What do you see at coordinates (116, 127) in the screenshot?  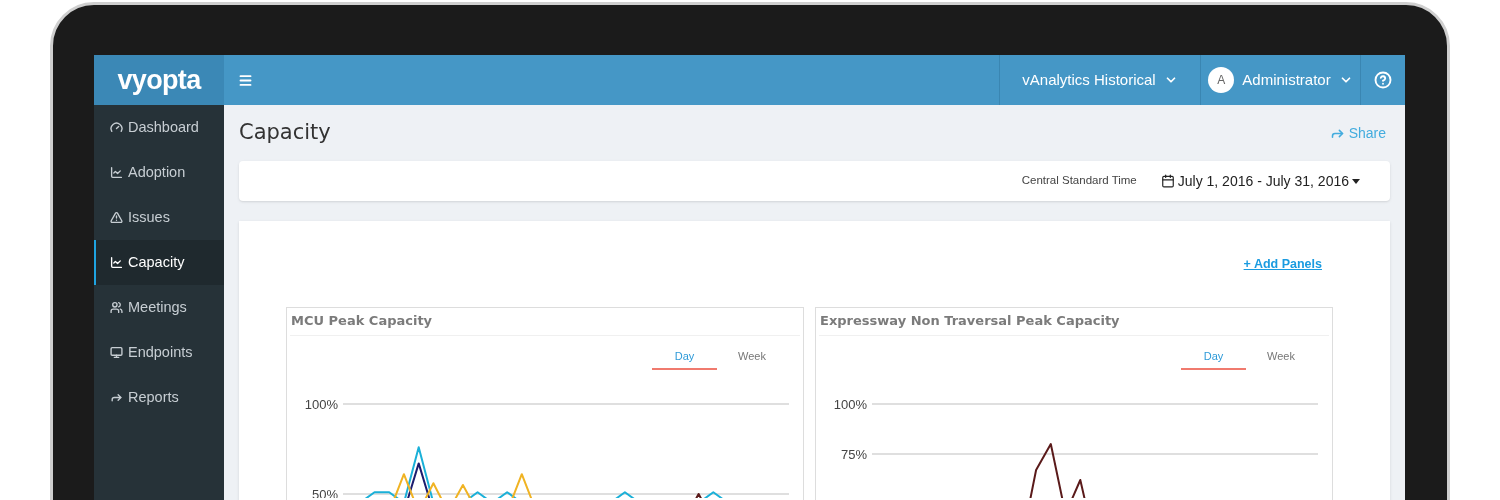 I see `gauge-icon` at bounding box center [116, 127].